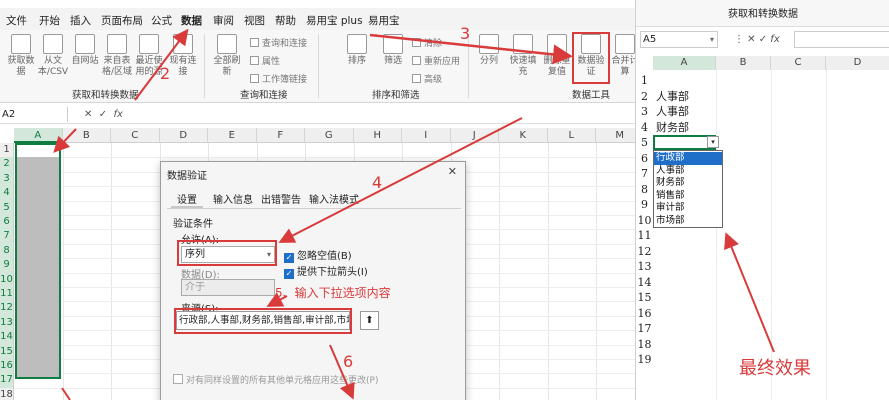  Describe the element at coordinates (557, 56) in the screenshot. I see `remove-duplicates-button: 删除重复值` at that location.